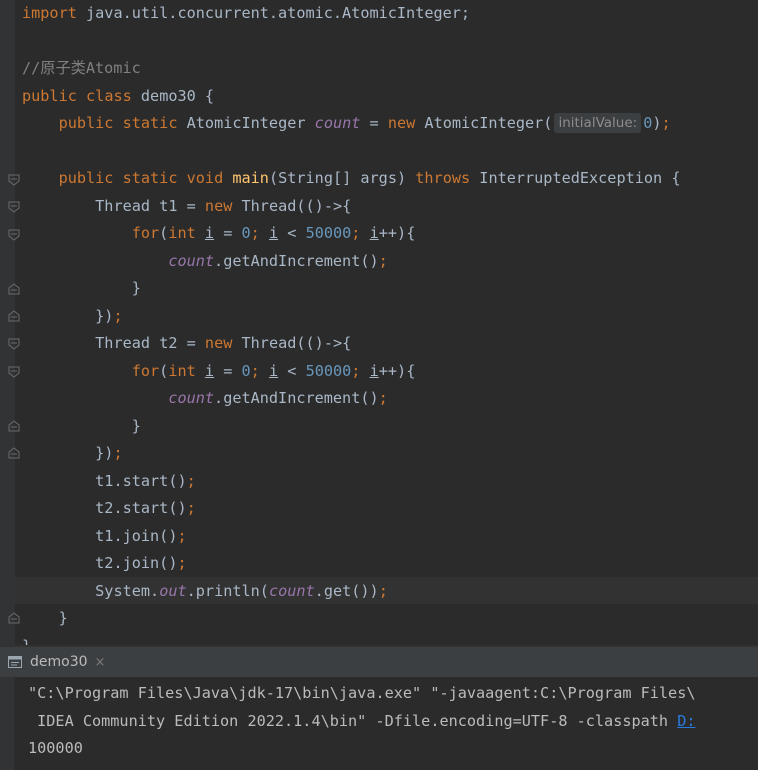 This screenshot has height=770, width=758. What do you see at coordinates (337, 591) in the screenshot?
I see `method-call: get` at bounding box center [337, 591].